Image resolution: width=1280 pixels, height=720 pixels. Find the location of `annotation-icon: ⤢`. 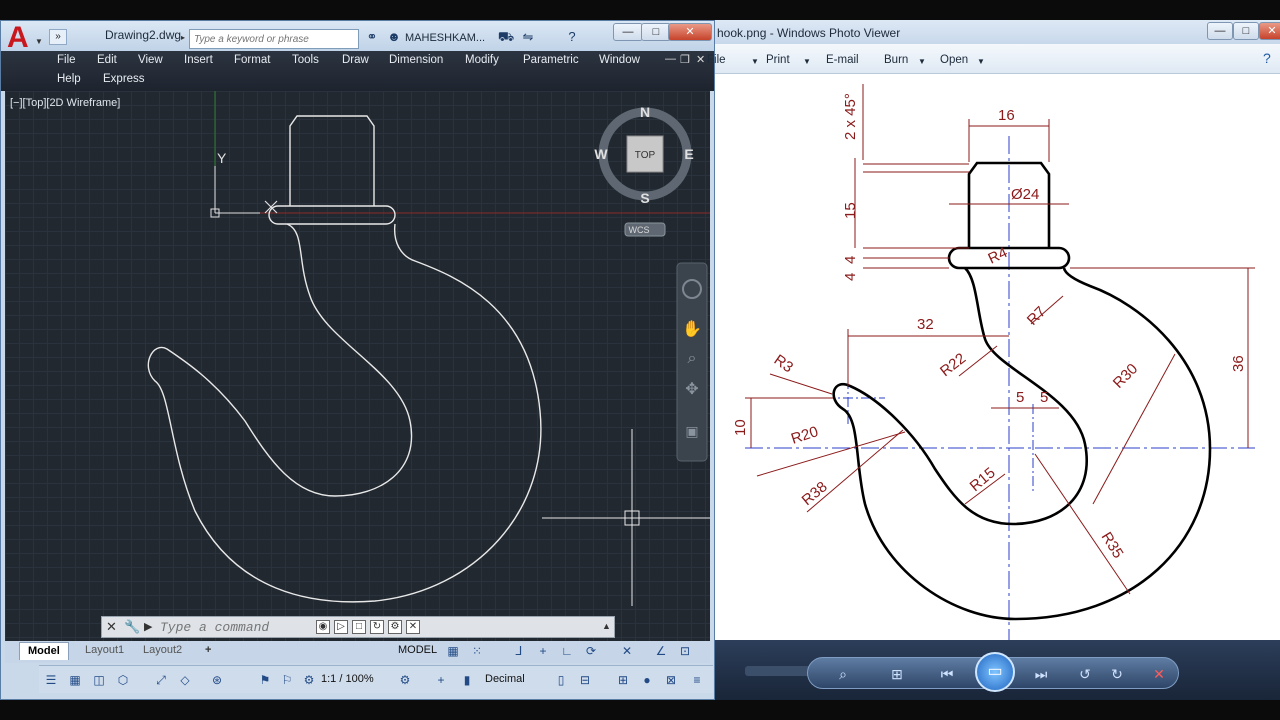

annotation-icon: ⤢ is located at coordinates (161, 680).